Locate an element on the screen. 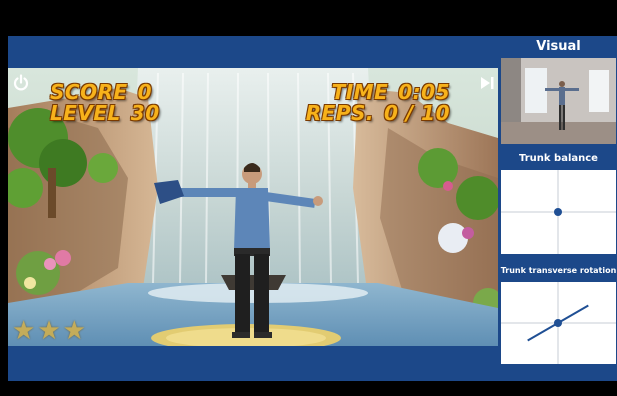 The height and width of the screenshot is (396, 617). trunk-rotation-graph is located at coordinates (558, 323).